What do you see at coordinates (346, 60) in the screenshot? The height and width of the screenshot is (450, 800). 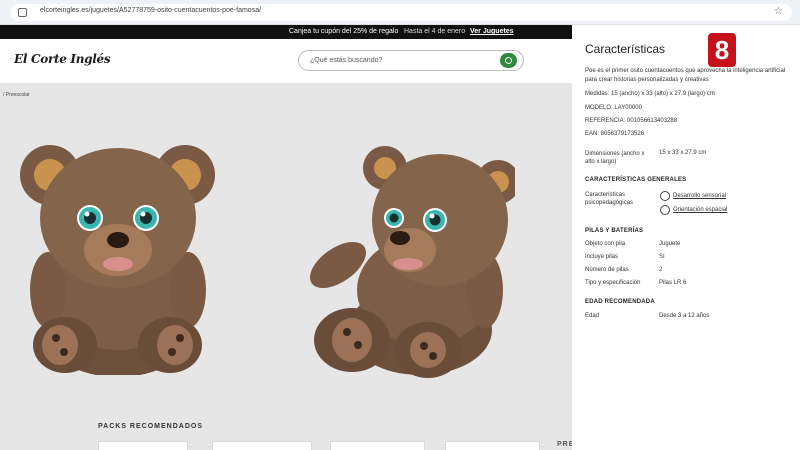 I see `search-placeholder: ¿Qué estás buscando?` at bounding box center [346, 60].